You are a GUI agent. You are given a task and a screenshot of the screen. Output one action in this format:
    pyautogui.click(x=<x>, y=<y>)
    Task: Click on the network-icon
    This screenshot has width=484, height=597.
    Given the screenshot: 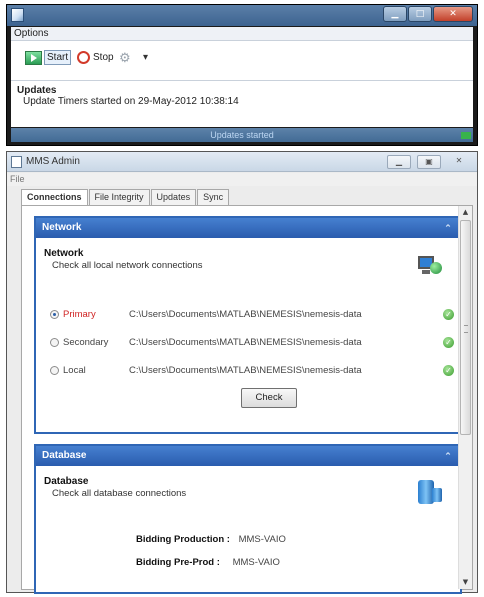 What is the action you would take?
    pyautogui.click(x=429, y=265)
    